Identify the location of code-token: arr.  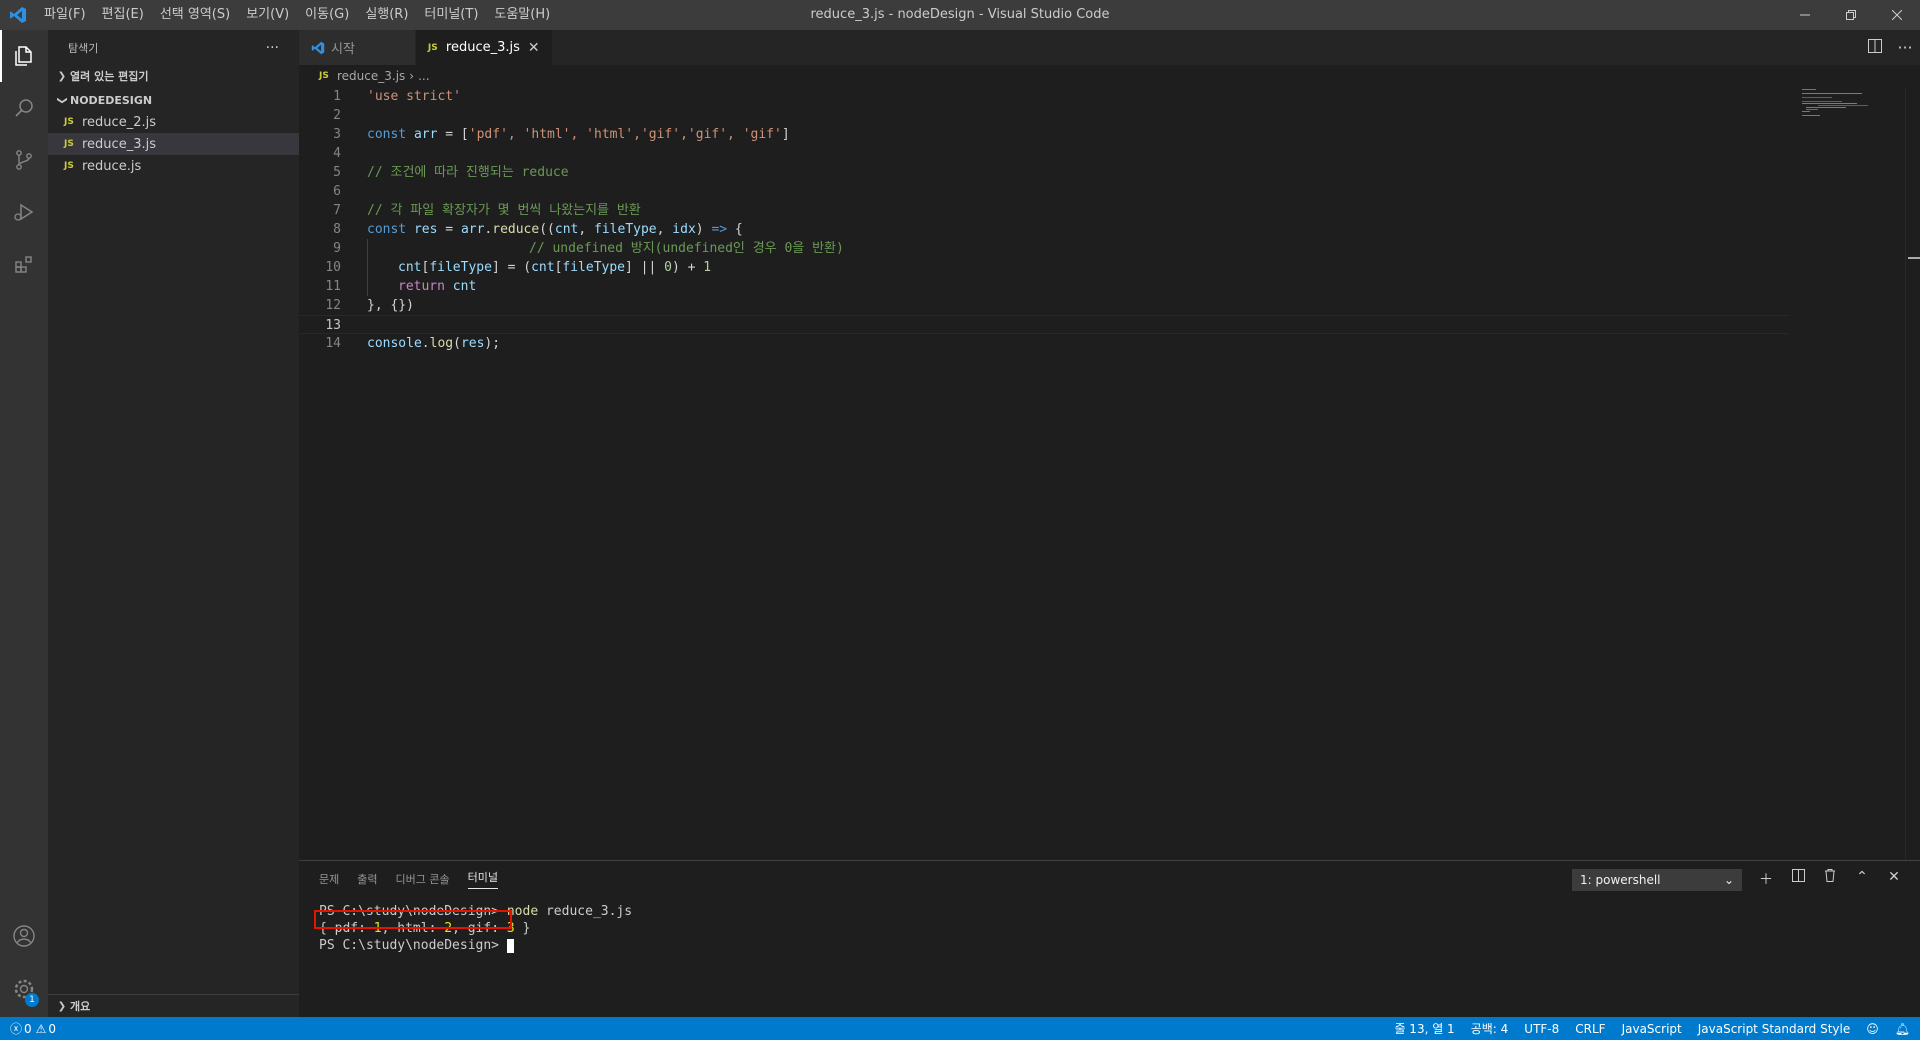
(472, 229).